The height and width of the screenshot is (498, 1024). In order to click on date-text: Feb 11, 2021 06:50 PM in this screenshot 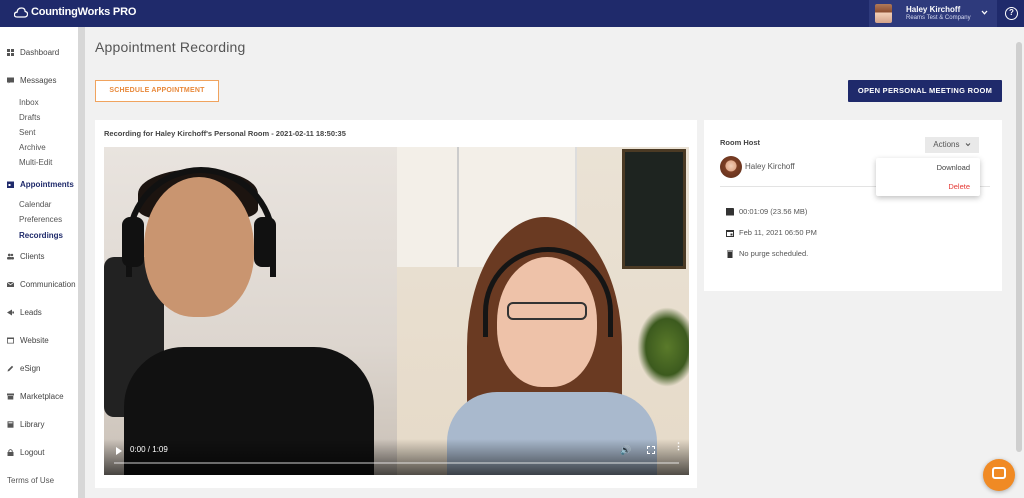, I will do `click(778, 232)`.